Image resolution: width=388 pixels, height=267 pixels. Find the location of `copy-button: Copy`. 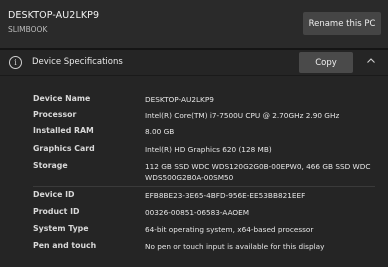

copy-button: Copy is located at coordinates (326, 62).